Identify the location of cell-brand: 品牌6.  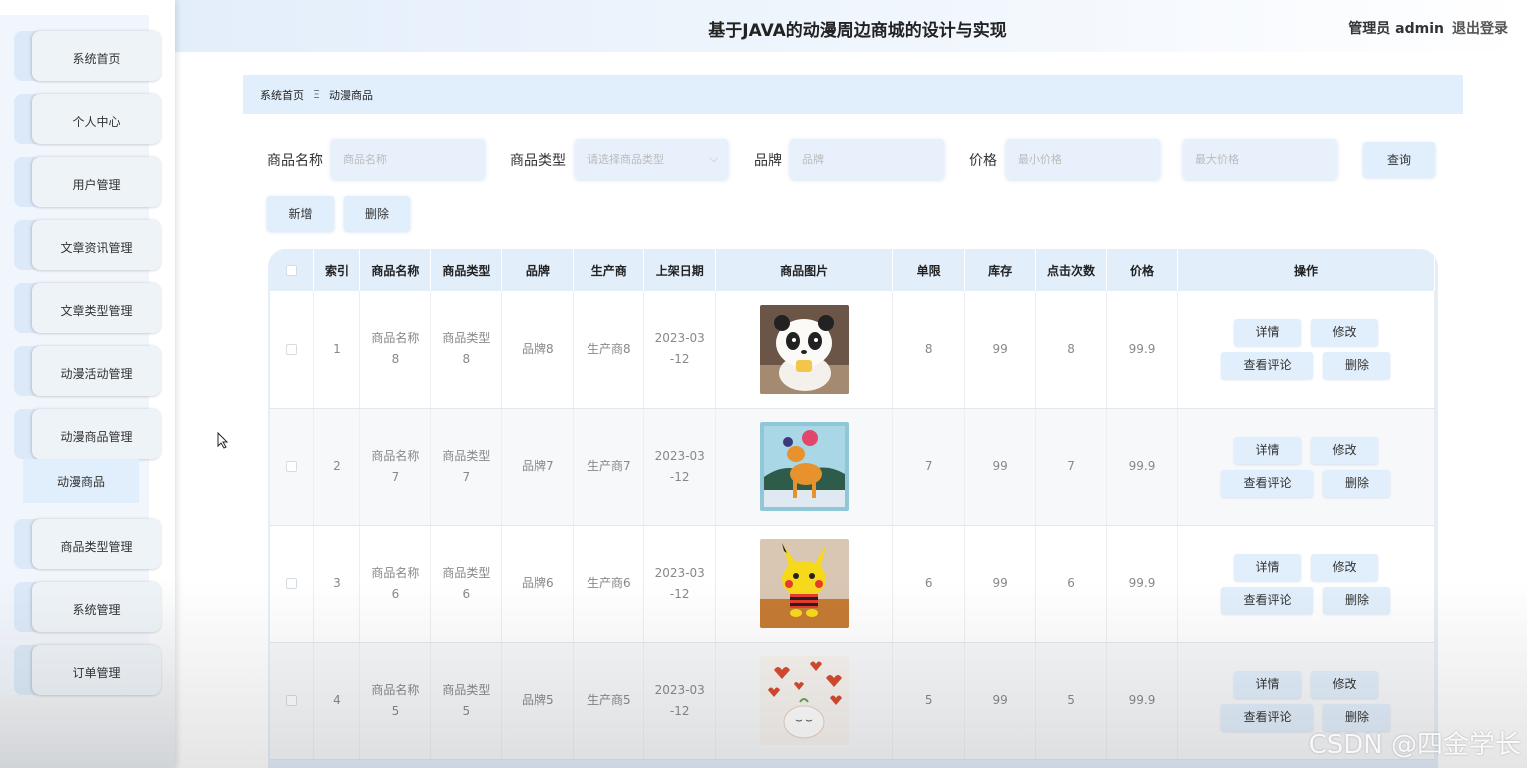
(538, 584).